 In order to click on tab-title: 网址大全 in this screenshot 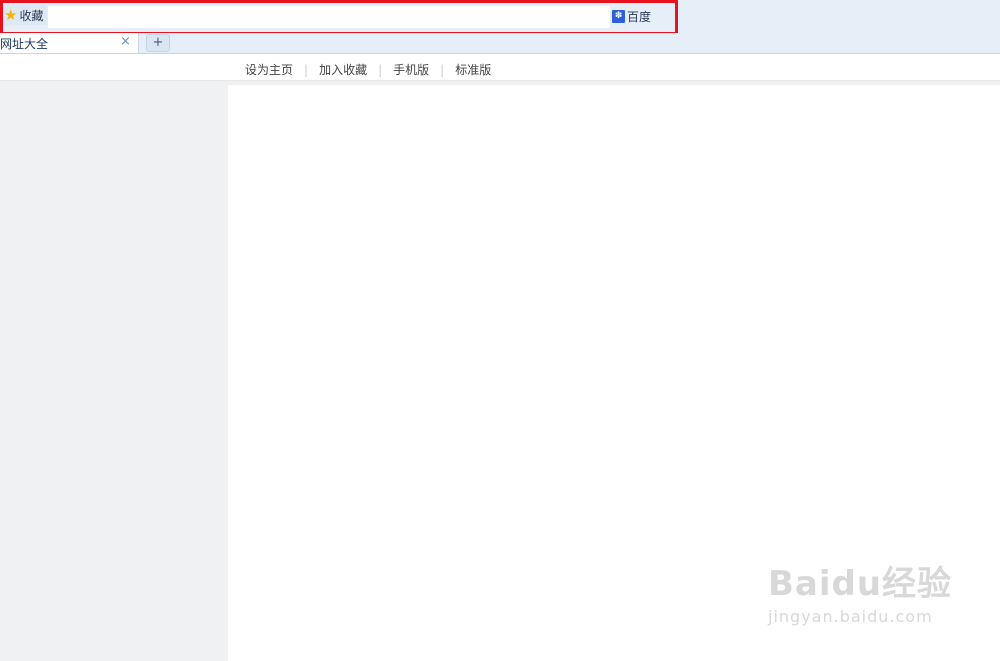, I will do `click(24, 44)`.